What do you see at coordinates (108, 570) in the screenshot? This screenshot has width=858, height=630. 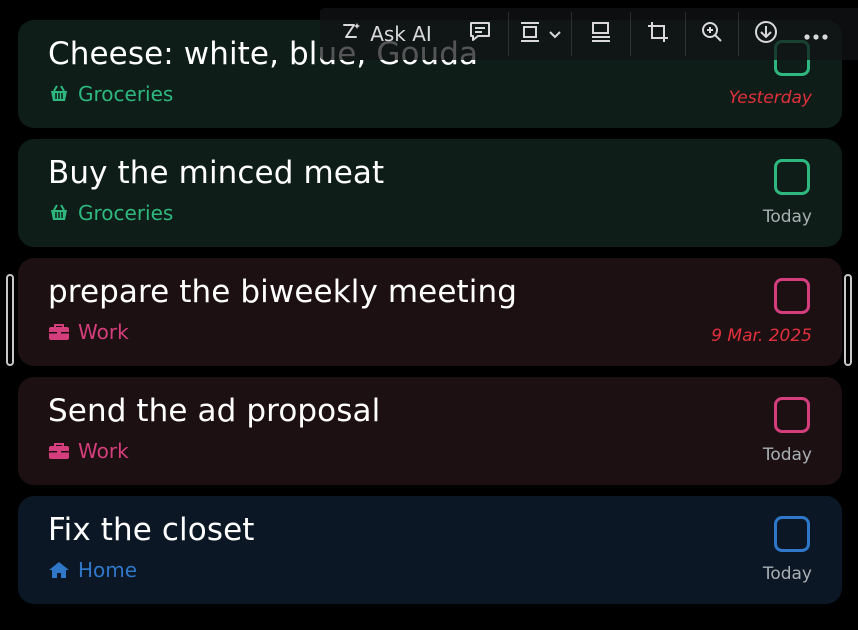 I see `task-category-label: Home` at bounding box center [108, 570].